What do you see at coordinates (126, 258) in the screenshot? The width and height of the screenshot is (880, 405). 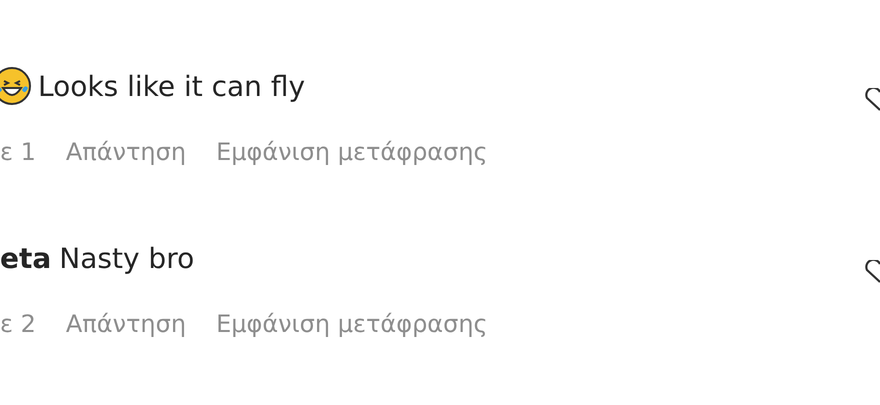 I see `comment-text: Nasty bro` at bounding box center [126, 258].